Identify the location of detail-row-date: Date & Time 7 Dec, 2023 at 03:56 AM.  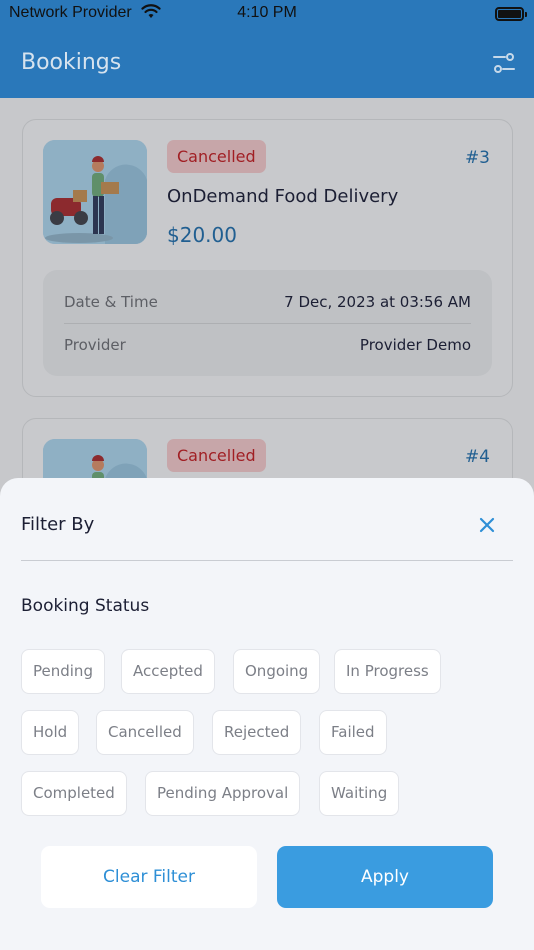
(267, 302).